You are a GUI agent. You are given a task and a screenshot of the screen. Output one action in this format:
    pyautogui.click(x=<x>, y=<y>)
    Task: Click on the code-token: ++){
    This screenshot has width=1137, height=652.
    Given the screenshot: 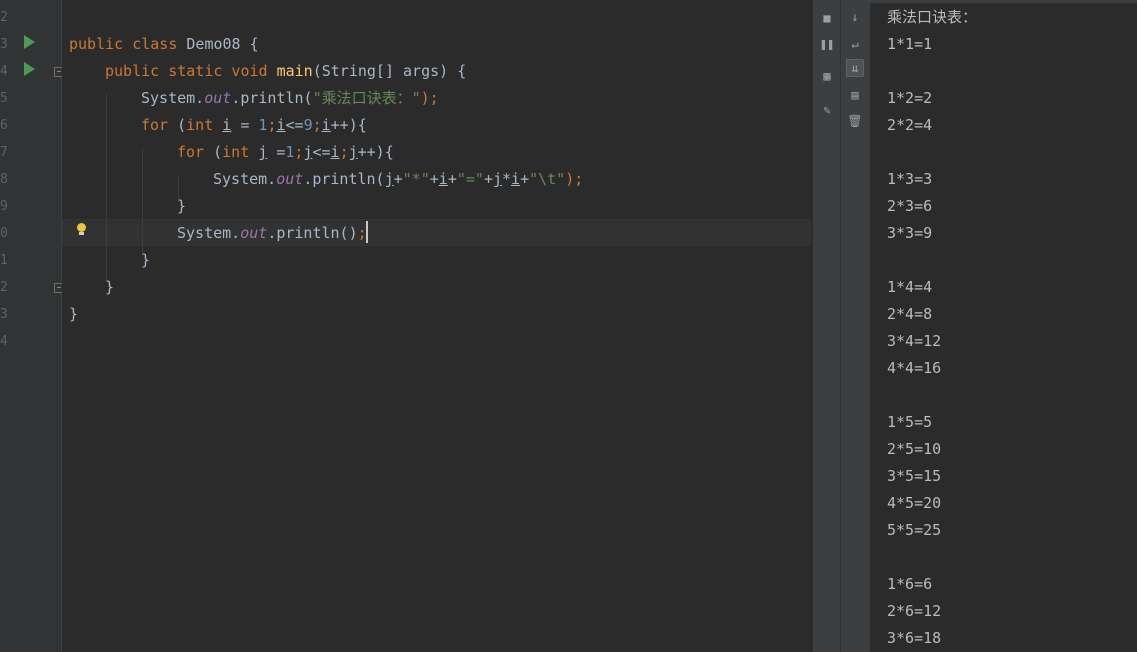 What is the action you would take?
    pyautogui.click(x=375, y=152)
    